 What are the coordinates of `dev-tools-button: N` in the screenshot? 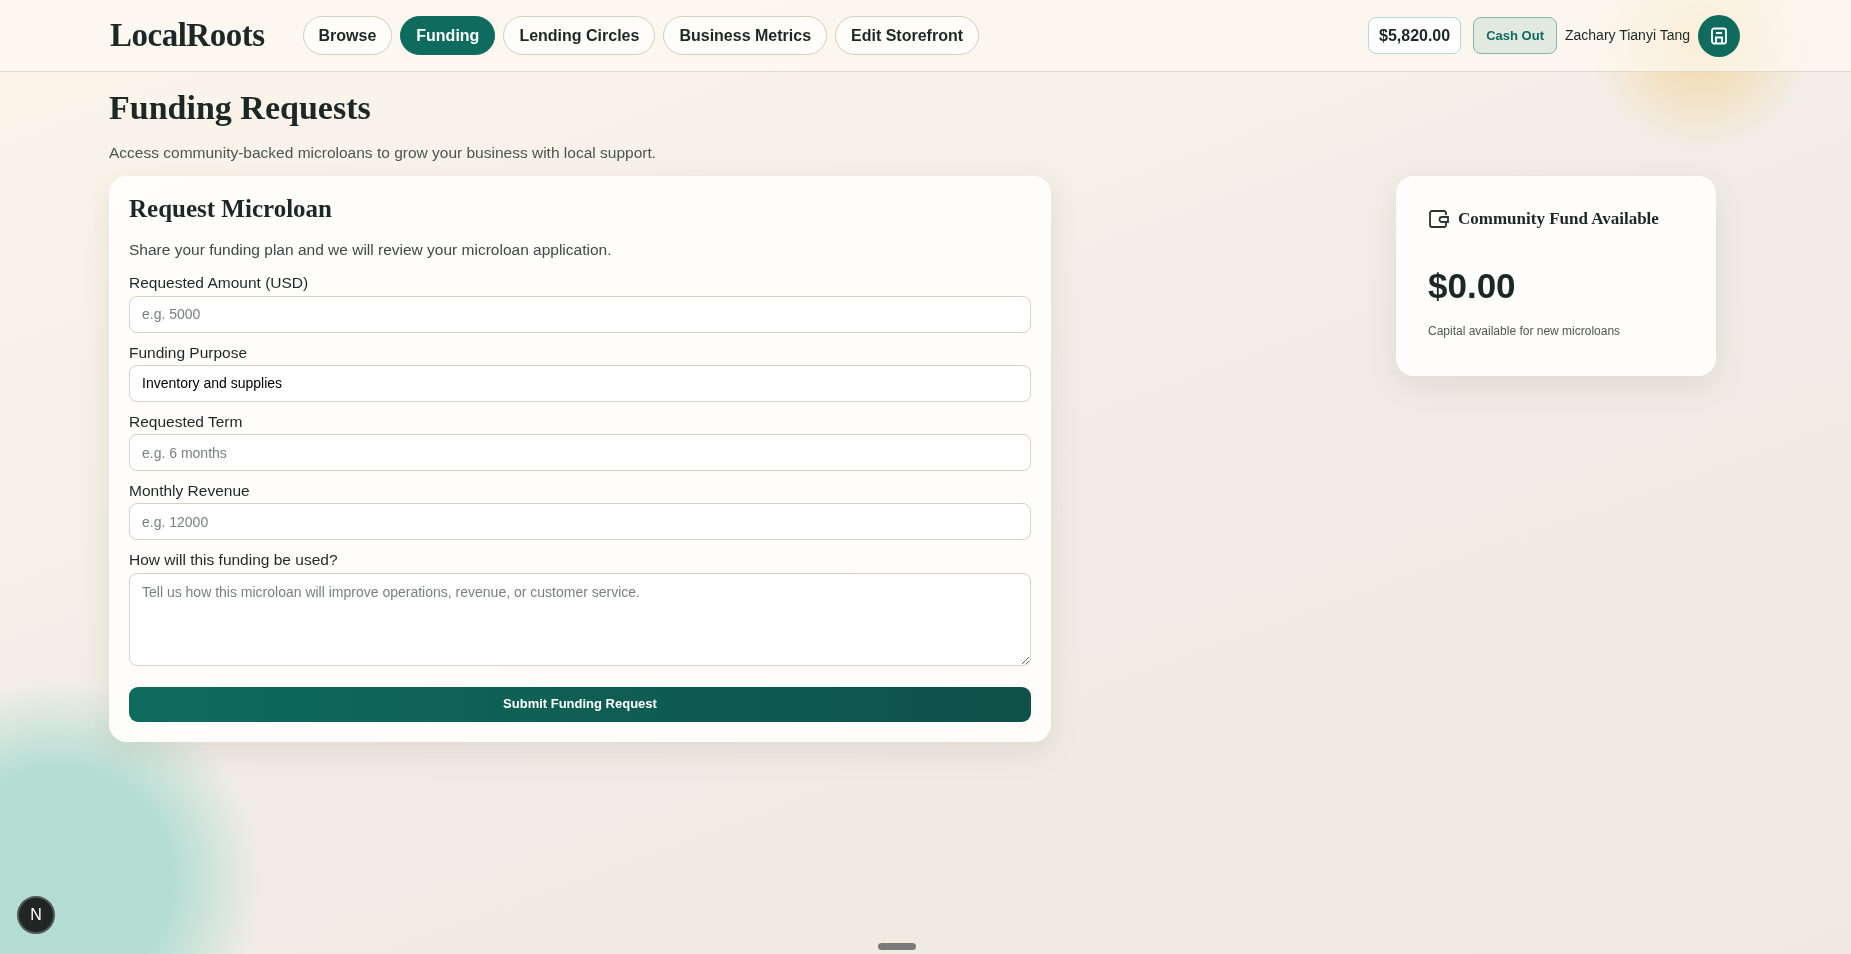 It's located at (36, 915).